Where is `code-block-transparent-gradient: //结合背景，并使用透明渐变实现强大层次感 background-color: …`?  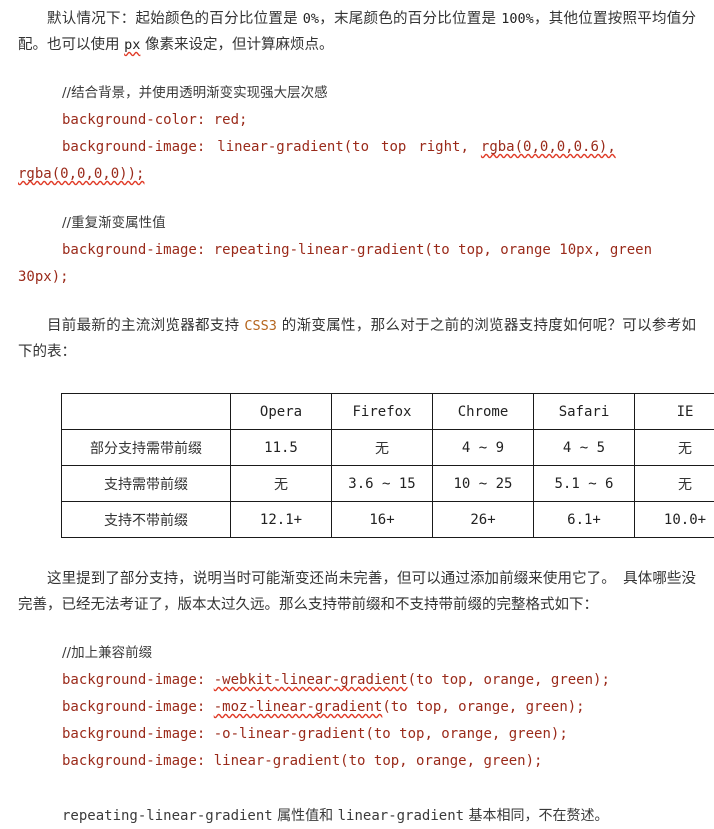 code-block-transparent-gradient: //结合背景，并使用透明渐变实现强大层次感 background-color: … is located at coordinates (357, 134).